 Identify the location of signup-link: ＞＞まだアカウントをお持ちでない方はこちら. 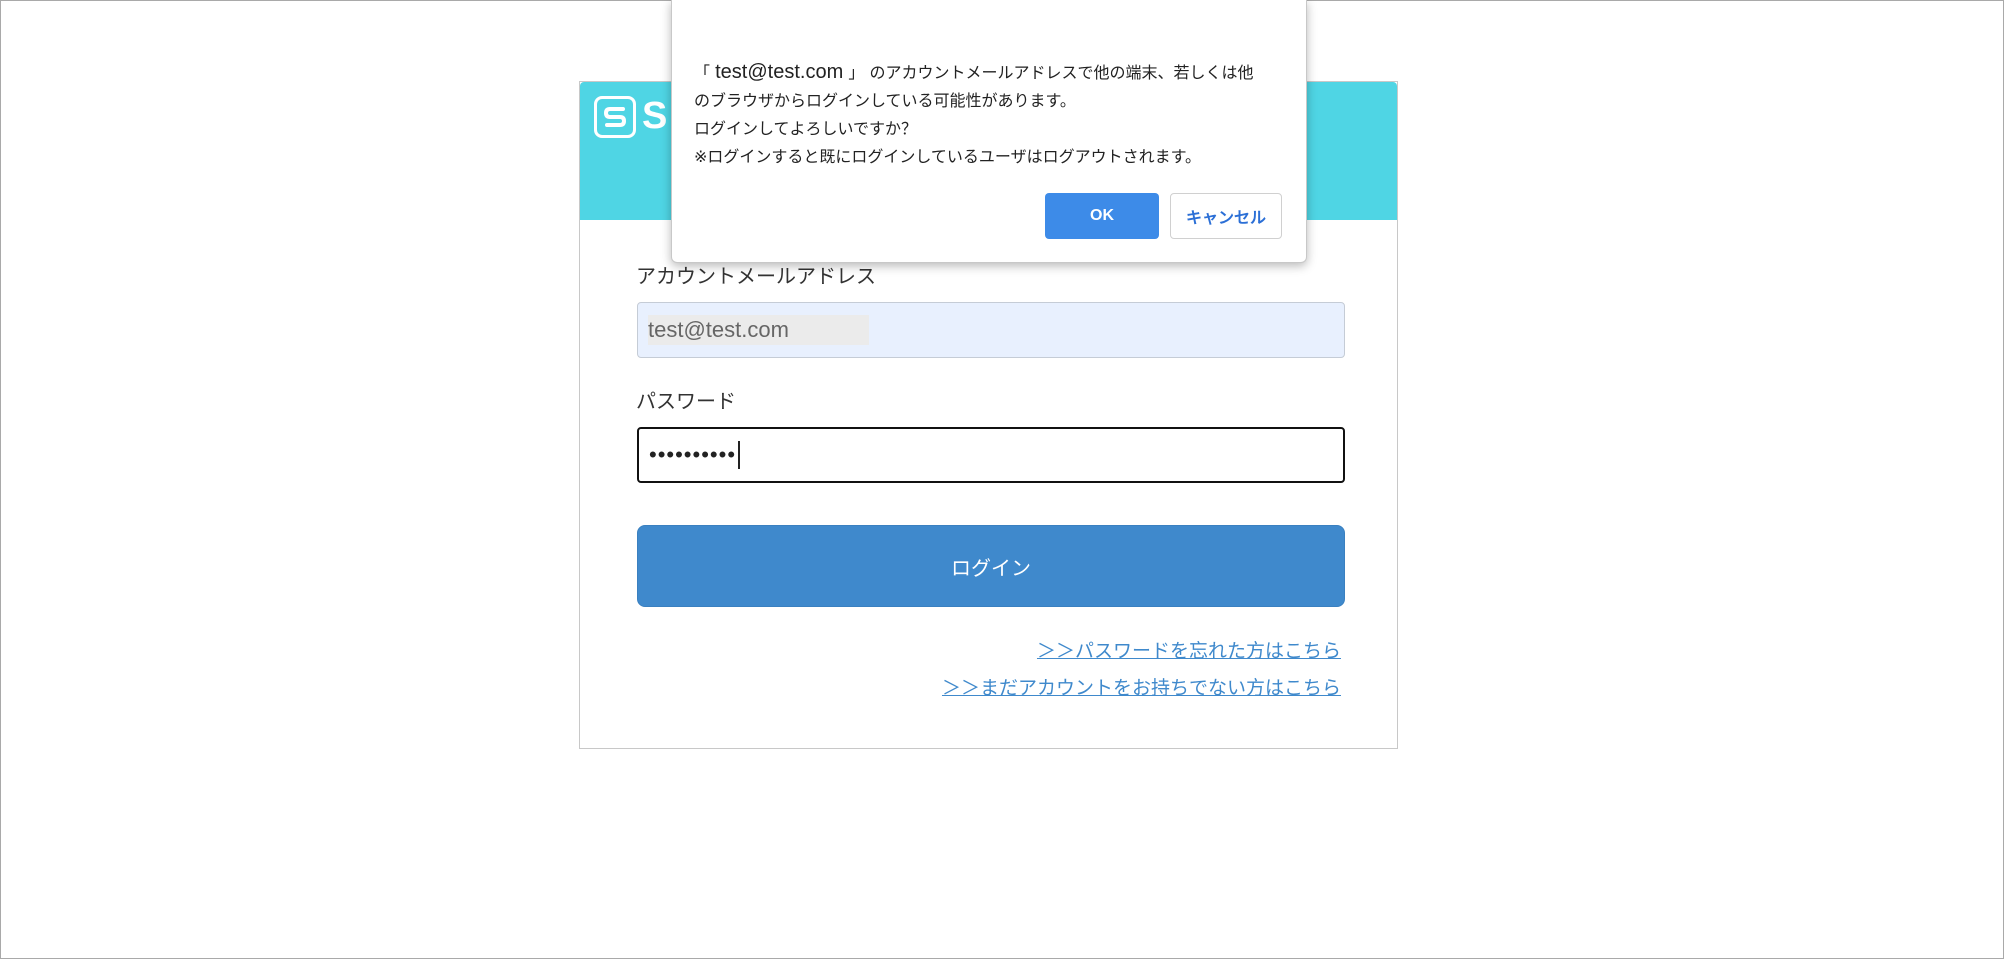
(1141, 686).